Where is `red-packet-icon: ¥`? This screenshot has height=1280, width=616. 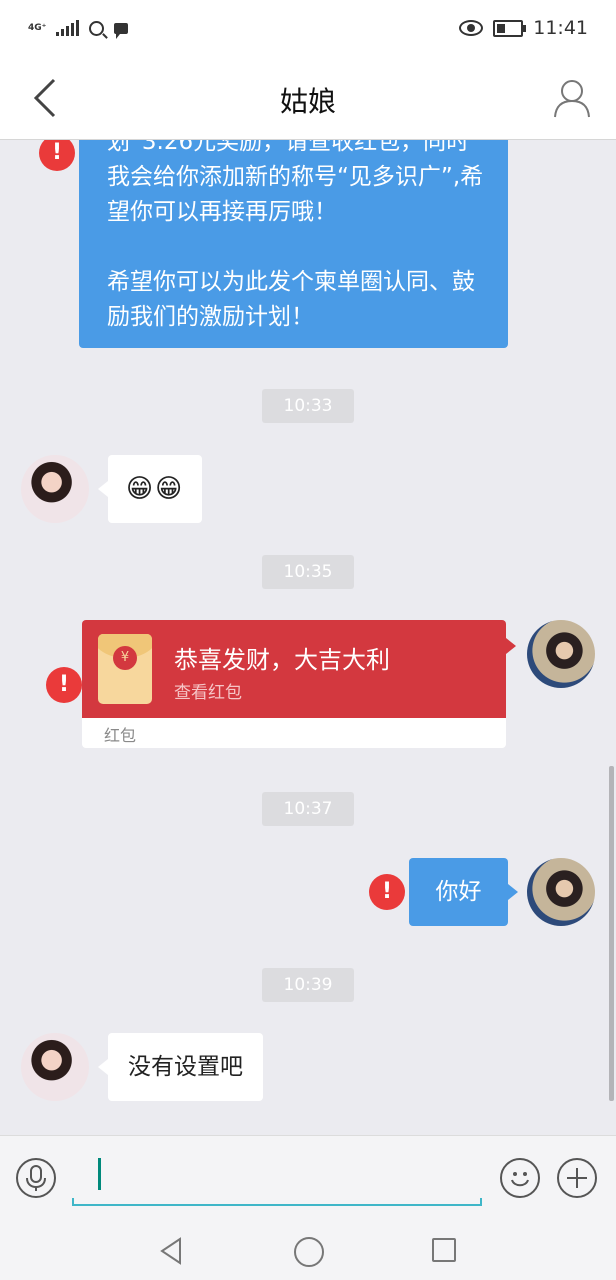 red-packet-icon: ¥ is located at coordinates (125, 669).